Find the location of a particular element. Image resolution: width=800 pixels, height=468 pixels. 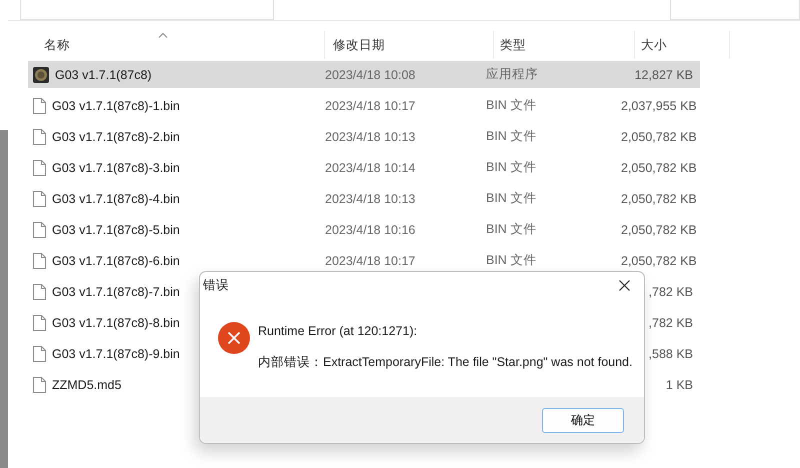

dialog-title: 错误 is located at coordinates (216, 285).